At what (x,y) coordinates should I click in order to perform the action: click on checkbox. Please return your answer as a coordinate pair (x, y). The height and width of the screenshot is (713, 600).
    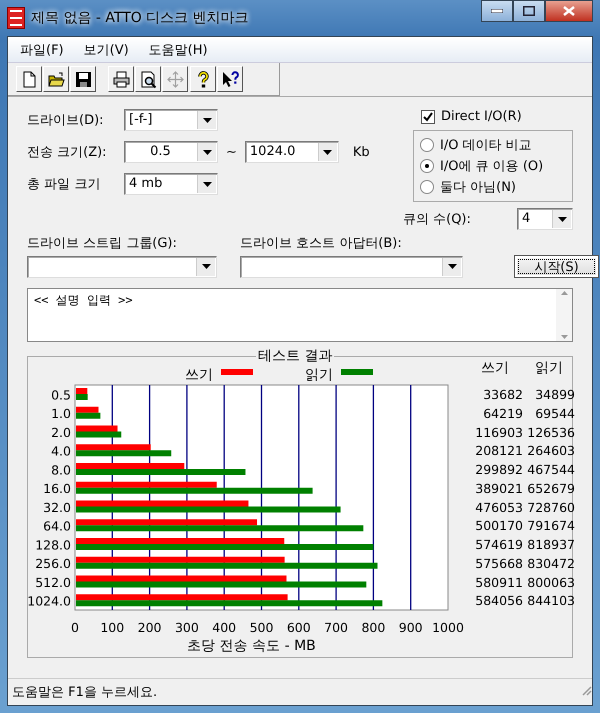
    Looking at the image, I should click on (428, 117).